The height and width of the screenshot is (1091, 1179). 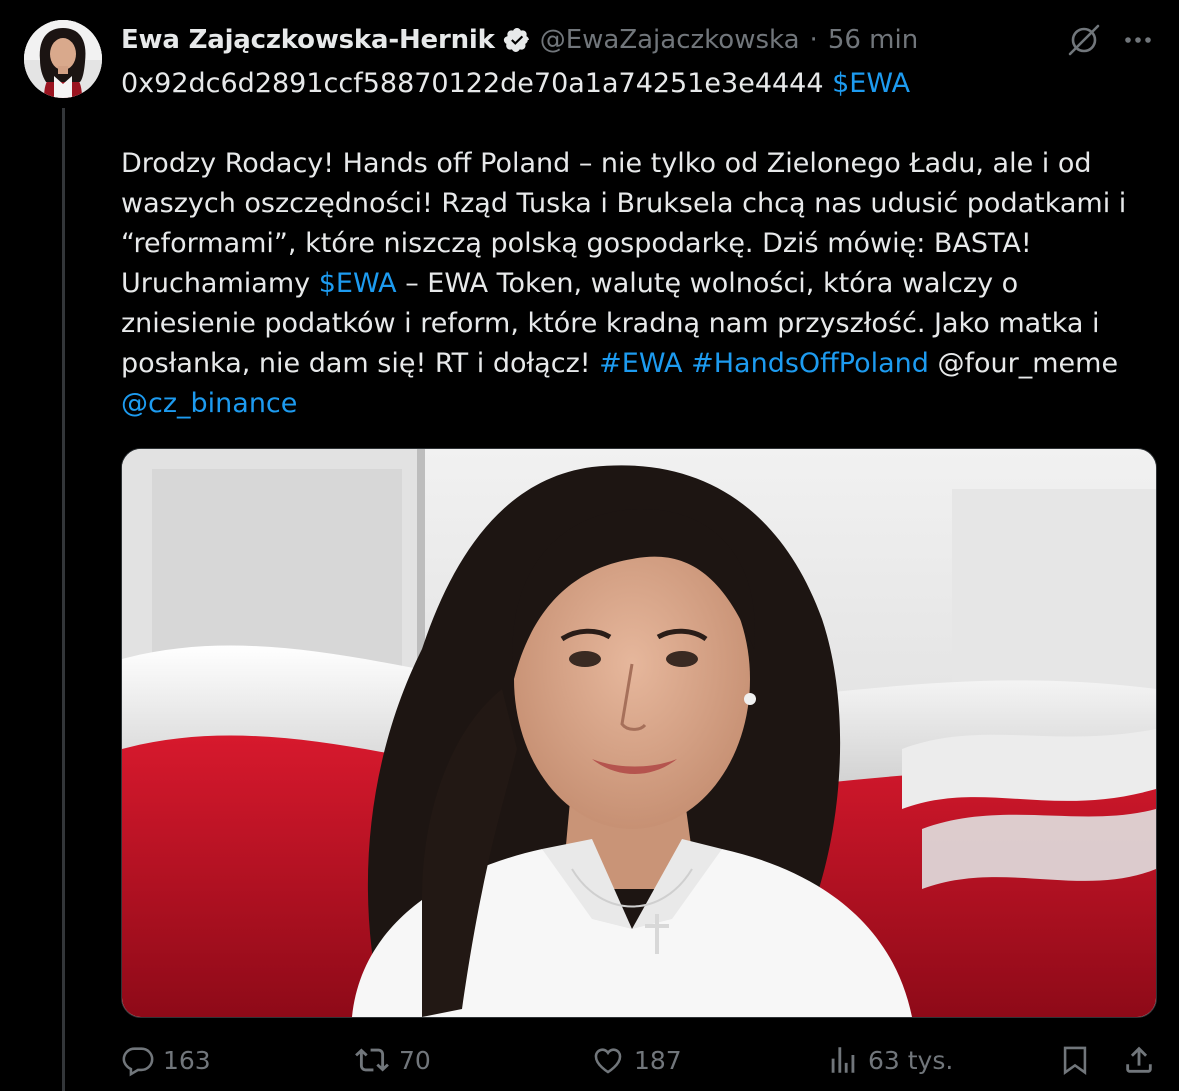 What do you see at coordinates (220, 283) in the screenshot?
I see `text-segment: Uruchamiamy` at bounding box center [220, 283].